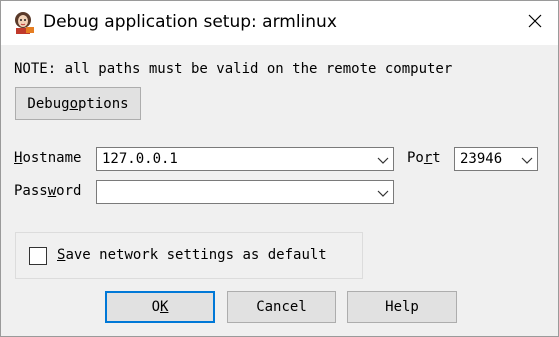  What do you see at coordinates (190, 22) in the screenshot?
I see `window-title: Debug application setup: armlinux` at bounding box center [190, 22].